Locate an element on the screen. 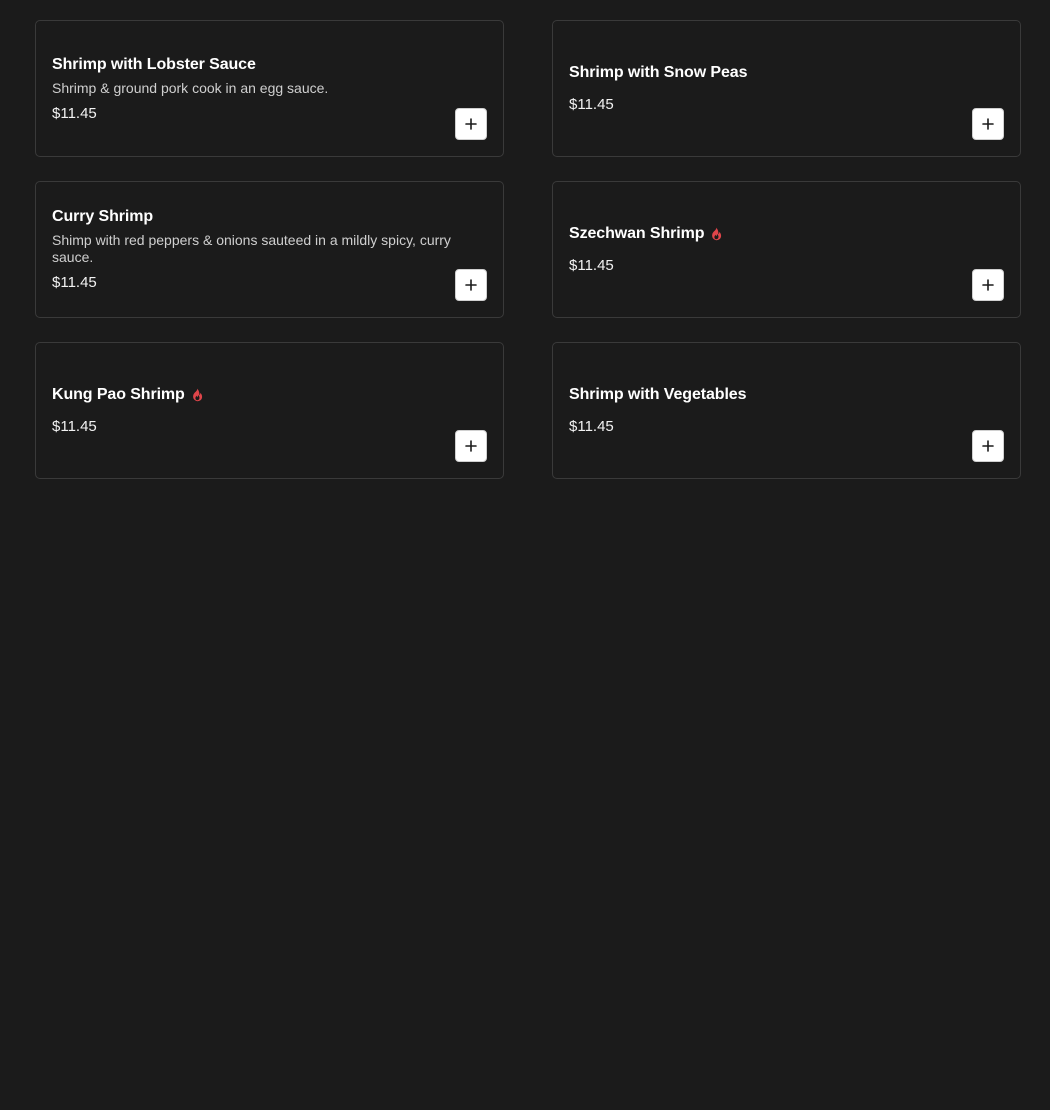 This screenshot has width=1050, height=1110. menu-item-name-row: Shrimp with Snow Peas is located at coordinates (775, 73).